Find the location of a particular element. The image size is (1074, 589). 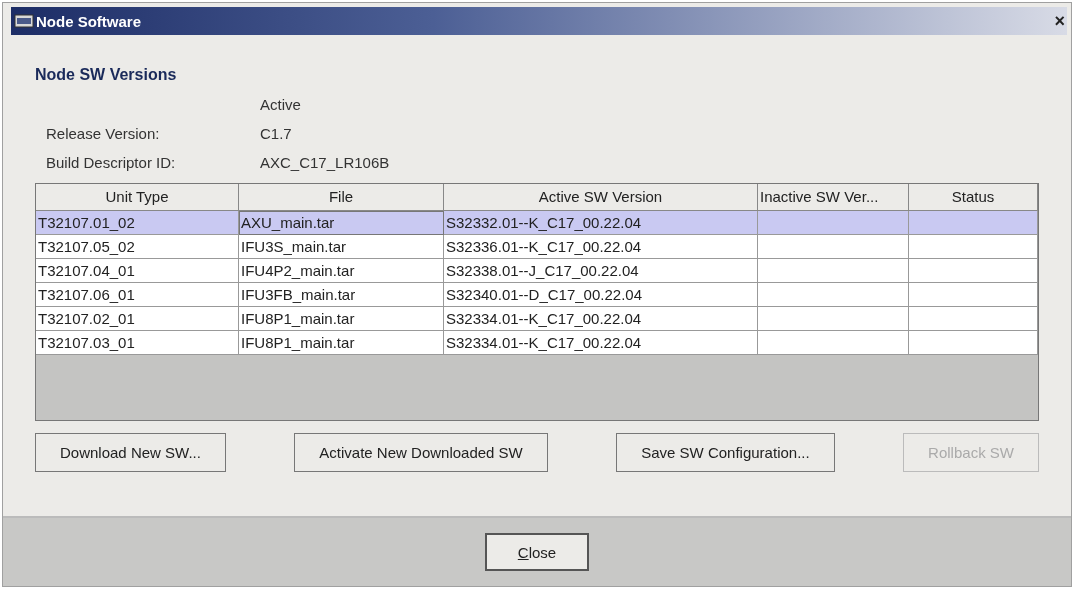

table-row: T32107.01_02 AXU_main.tar S32332.01--K_C17_00.22.04 is located at coordinates (537, 223).